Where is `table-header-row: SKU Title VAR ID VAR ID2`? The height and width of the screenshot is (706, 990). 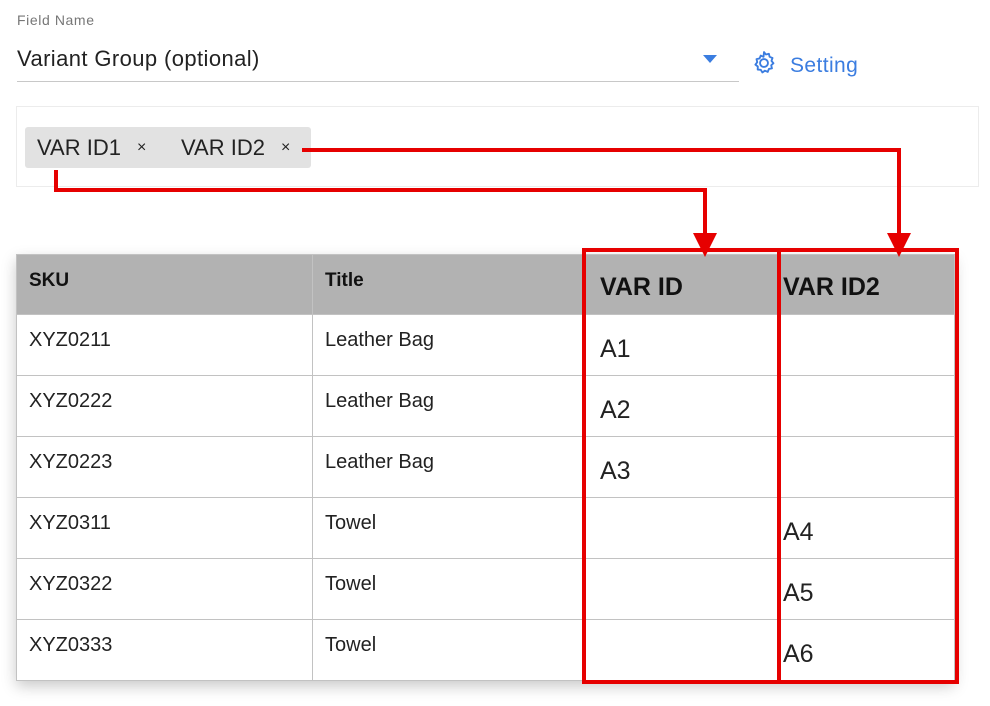
table-header-row: SKU Title VAR ID VAR ID2 is located at coordinates (485, 284).